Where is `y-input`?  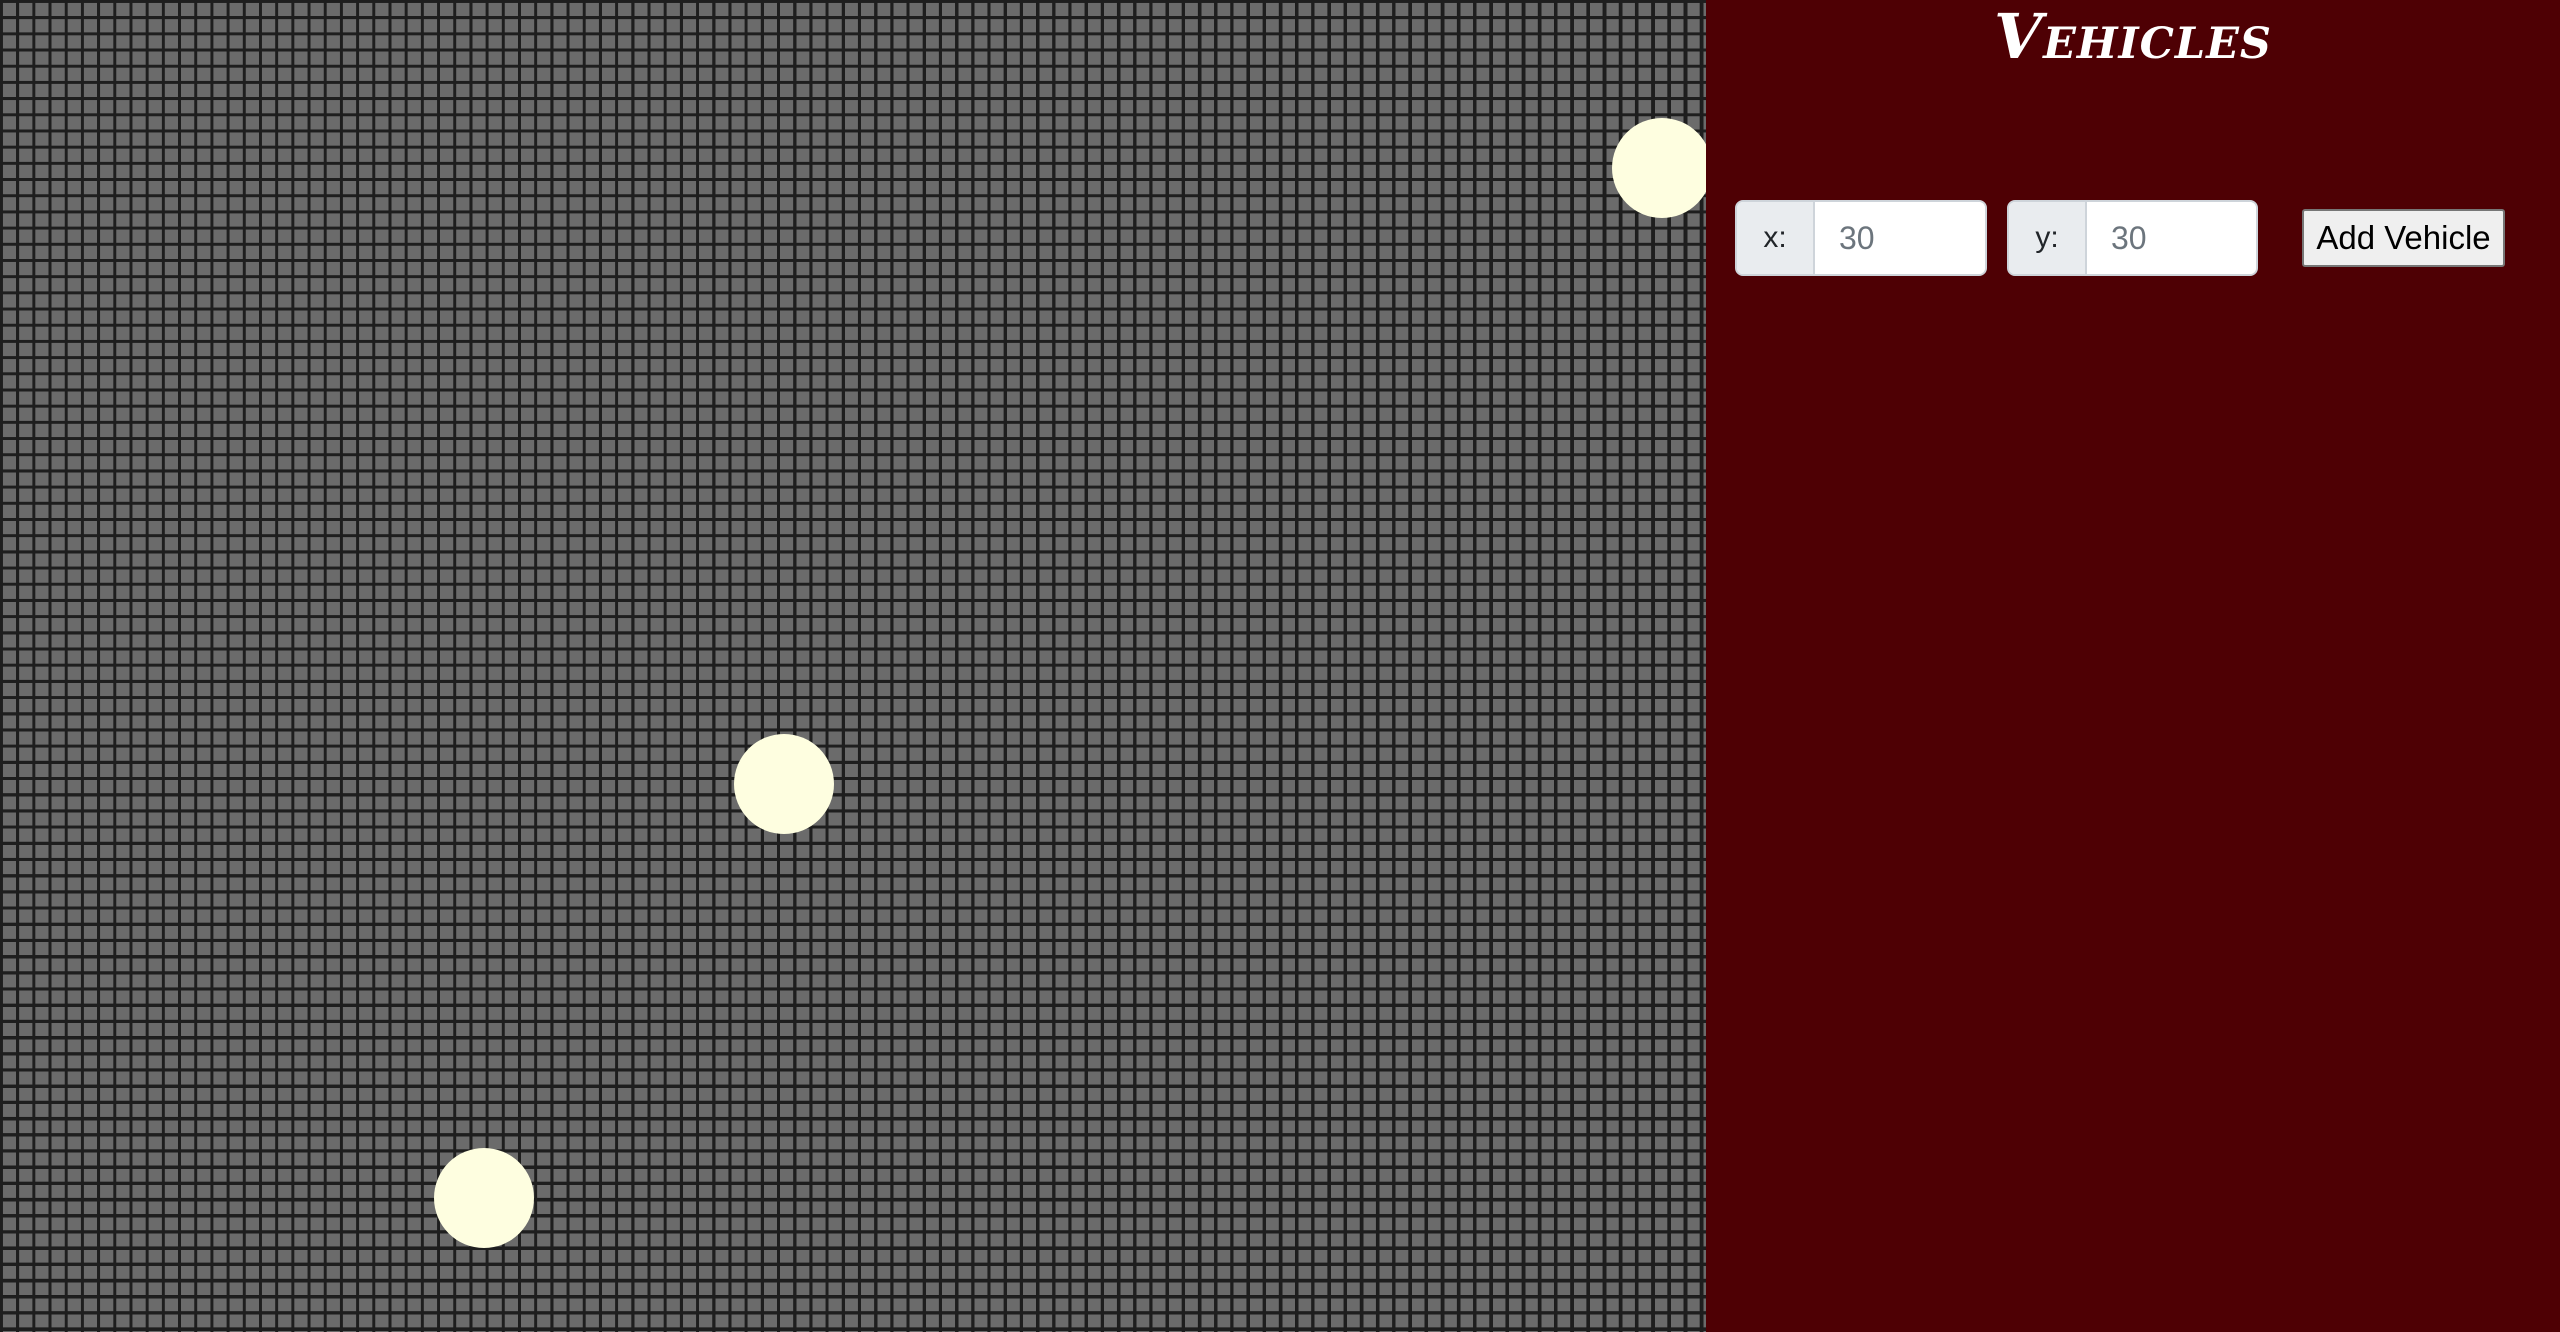
y-input is located at coordinates (2171, 238).